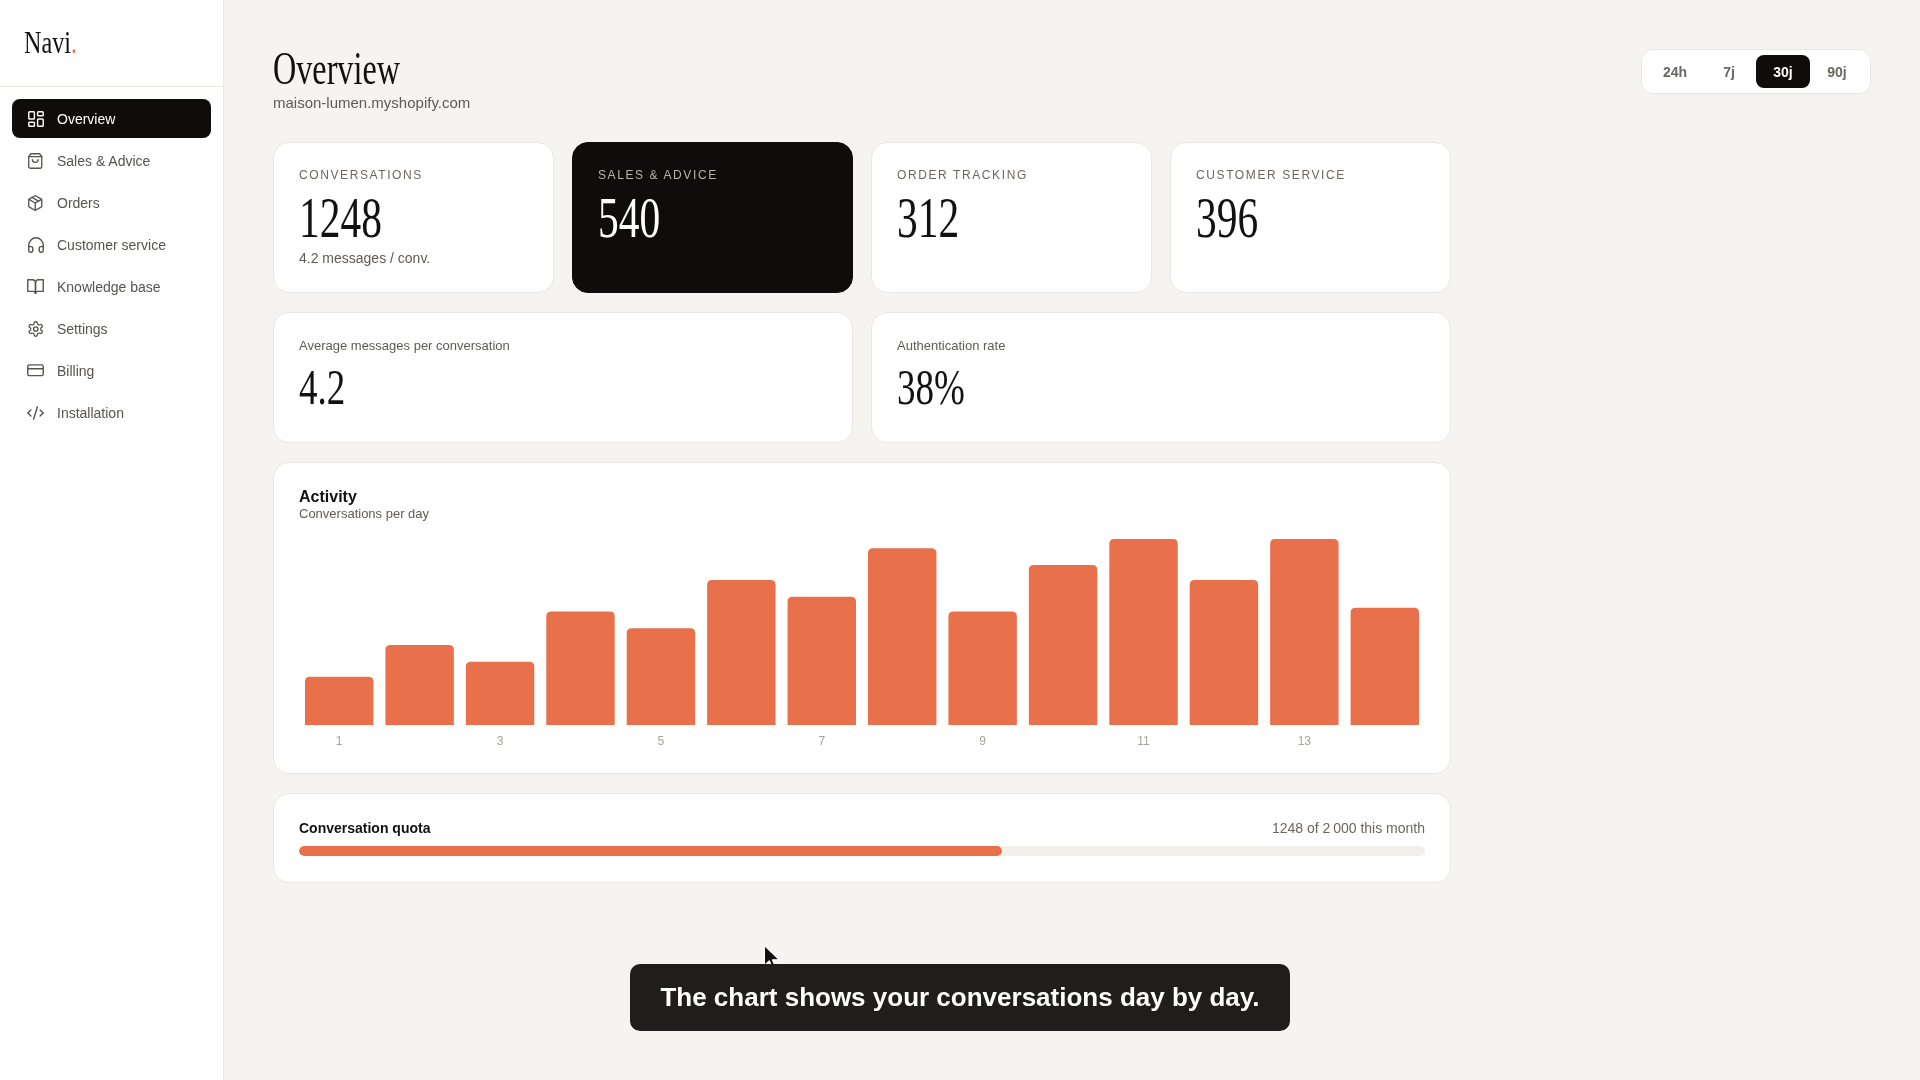 This screenshot has height=1080, width=1920. What do you see at coordinates (361, 175) in the screenshot?
I see `stat-label: CONVERSATIONS` at bounding box center [361, 175].